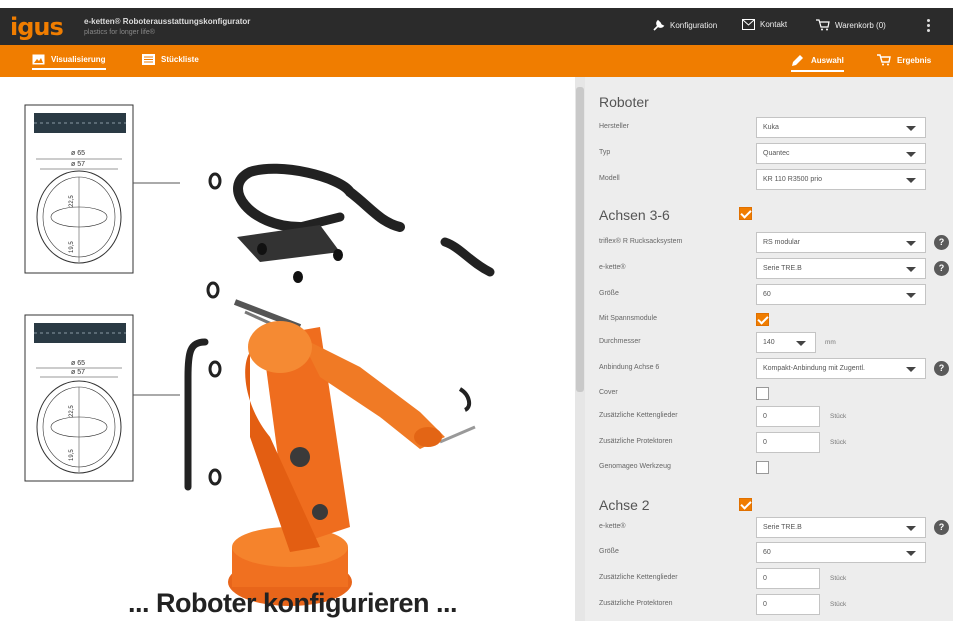  Describe the element at coordinates (38, 59) in the screenshot. I see `image-icon` at that location.